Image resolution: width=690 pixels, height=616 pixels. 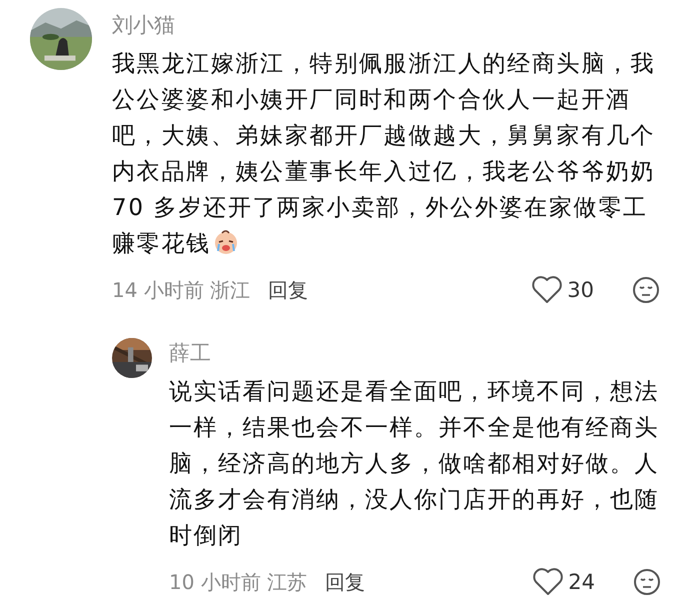 What do you see at coordinates (580, 290) in the screenshot?
I see `like-count: 30` at bounding box center [580, 290].